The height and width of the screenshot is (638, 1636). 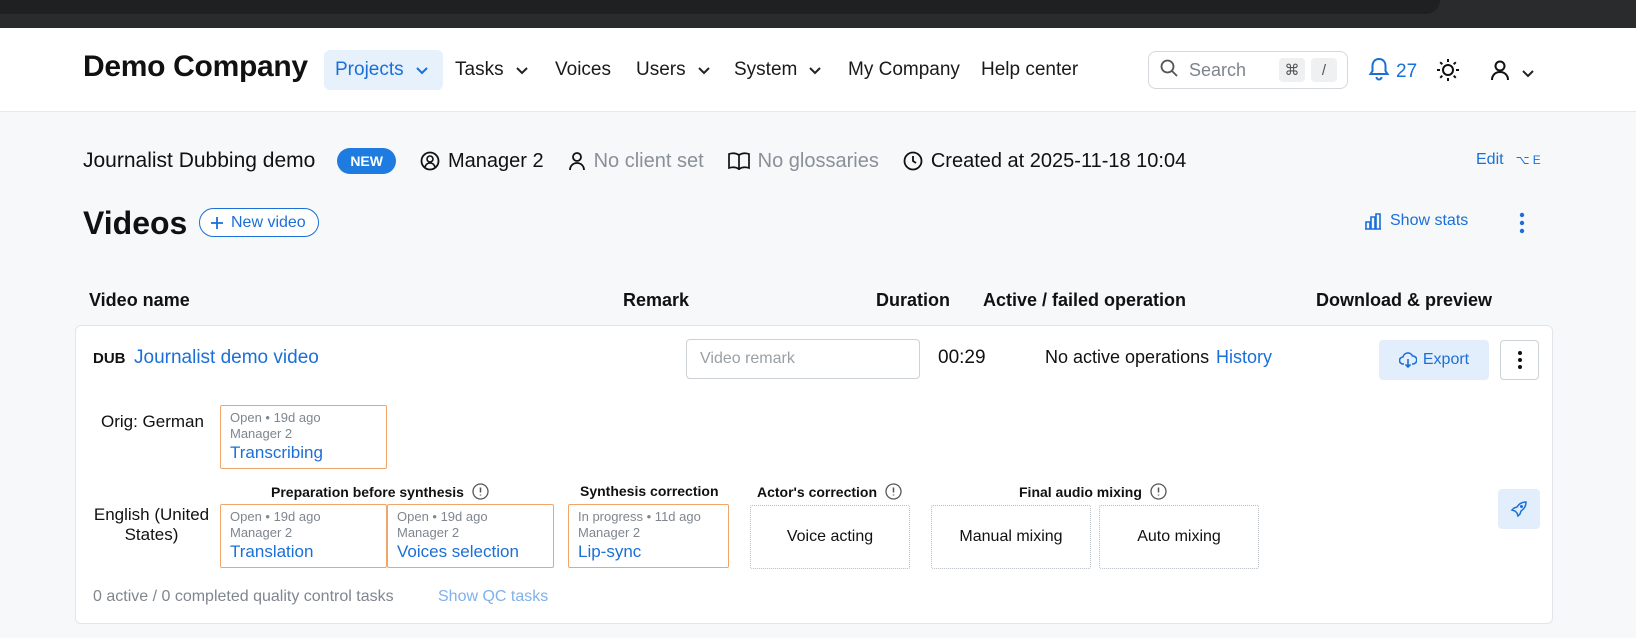 I want to click on task-status: In progress • 11d ago, so click(x=639, y=516).